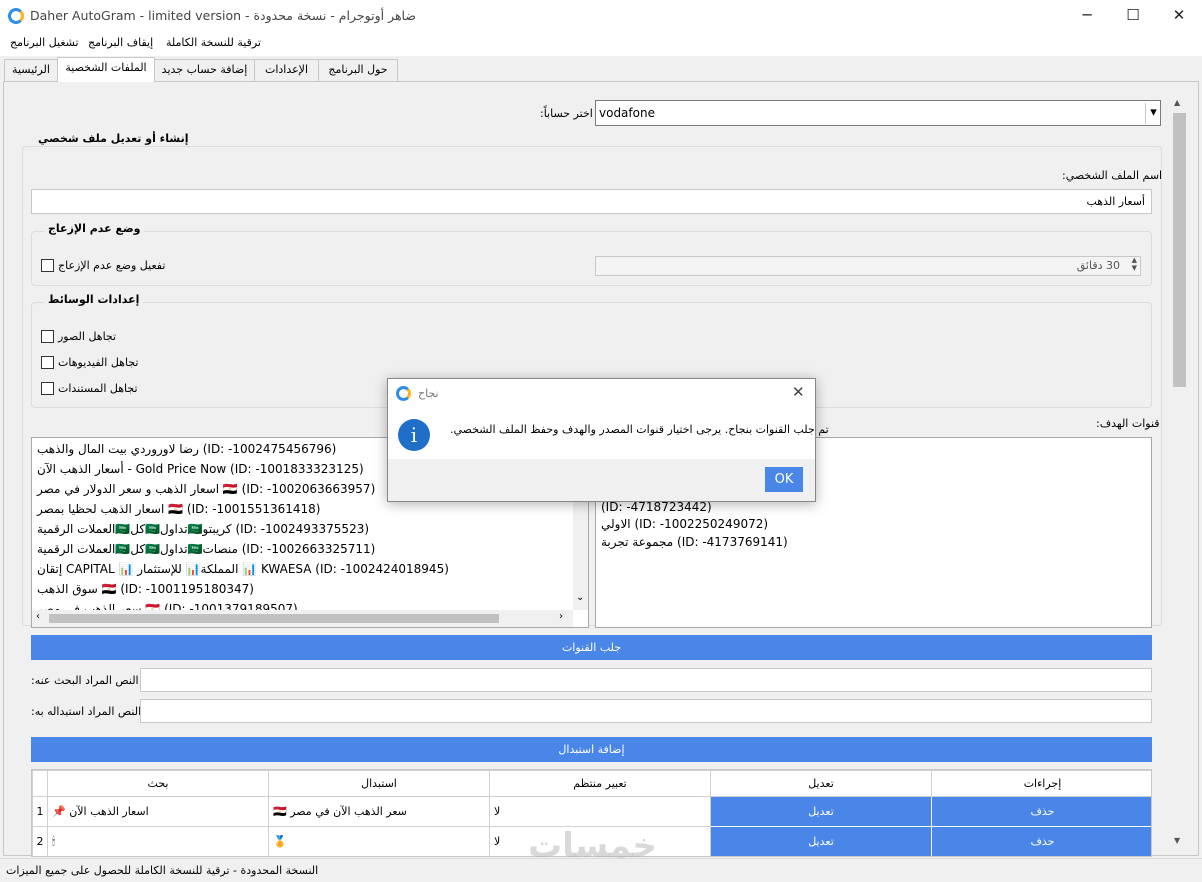 Image resolution: width=1202 pixels, height=882 pixels. Describe the element at coordinates (379, 811) in the screenshot. I see `row-replace-cell: سعر الذهب الآن في مصر 🇪🇬` at that location.